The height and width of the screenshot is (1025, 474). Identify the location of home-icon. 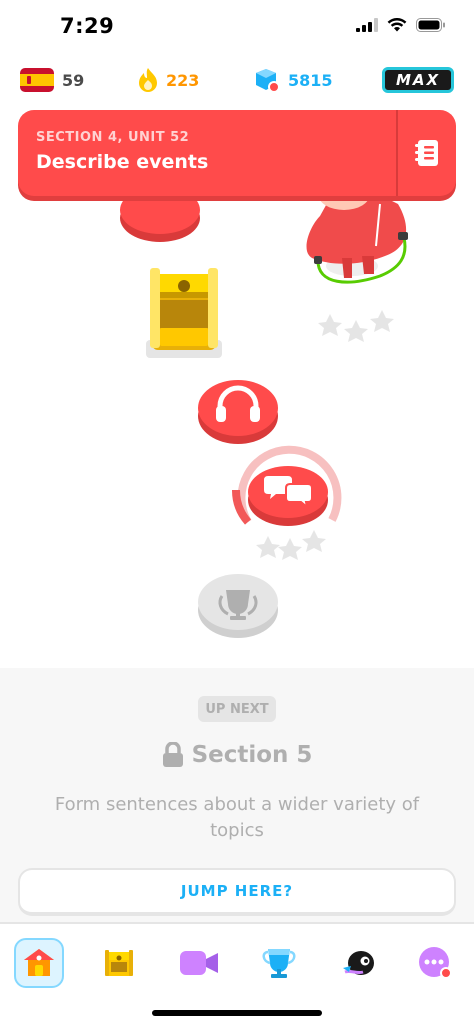
(39, 962).